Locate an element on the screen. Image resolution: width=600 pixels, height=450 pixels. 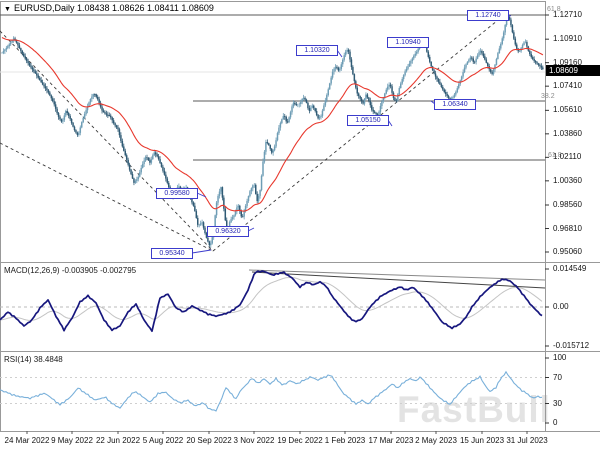
trendline-dashed is located at coordinates (107, 197).